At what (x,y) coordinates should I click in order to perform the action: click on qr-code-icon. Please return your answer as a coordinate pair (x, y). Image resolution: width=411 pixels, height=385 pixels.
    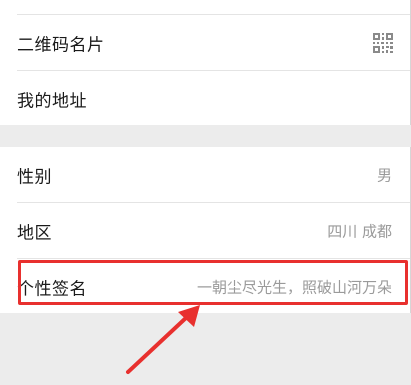
    Looking at the image, I should click on (383, 42).